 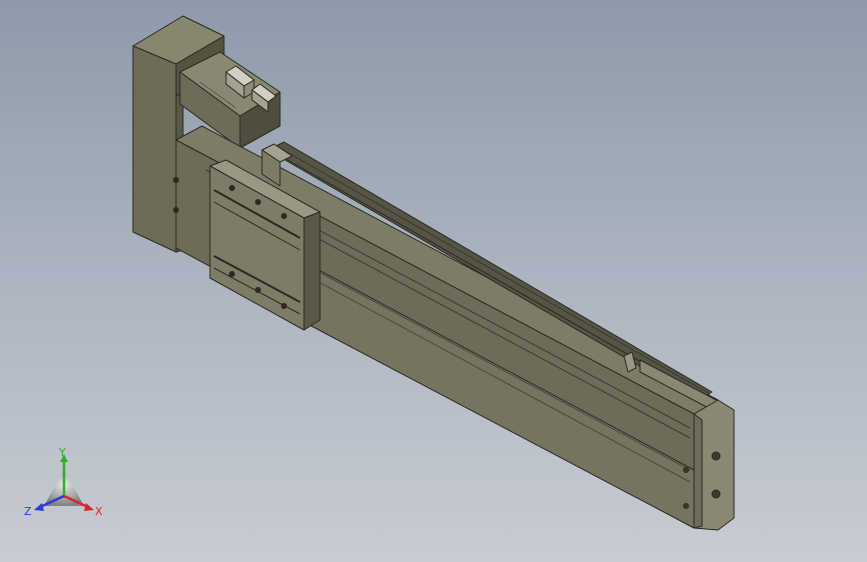 What do you see at coordinates (265, 237) in the screenshot?
I see `carriage` at bounding box center [265, 237].